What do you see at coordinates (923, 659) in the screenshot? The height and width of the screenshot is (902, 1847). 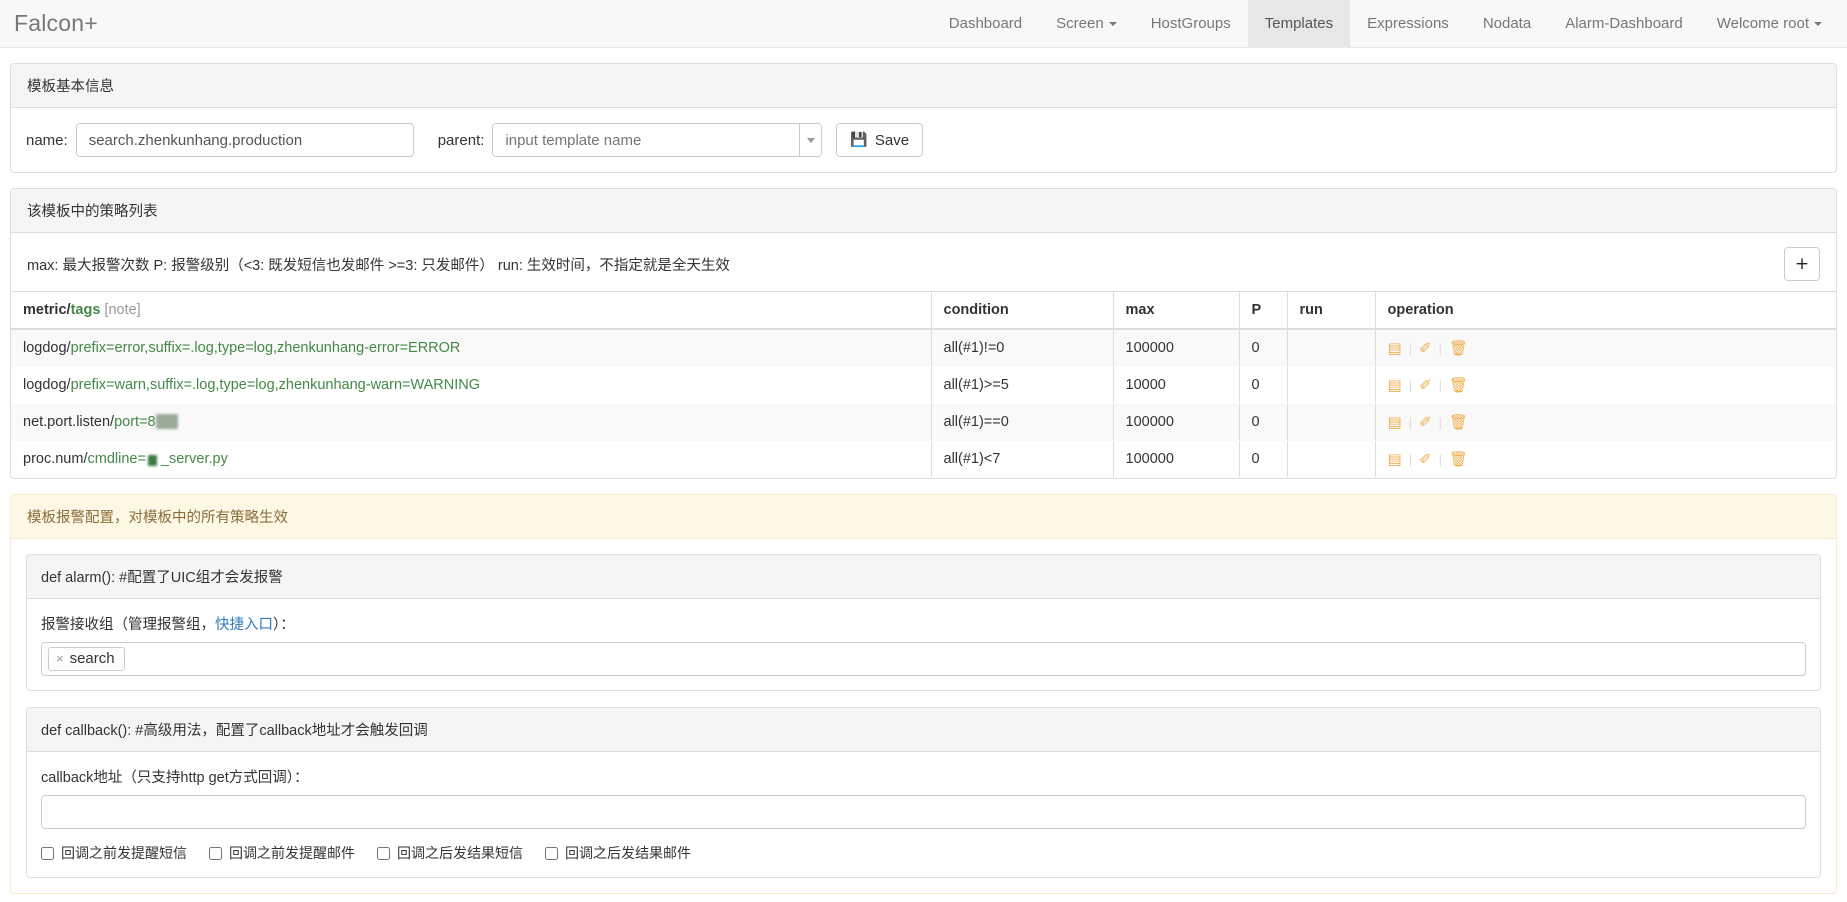 I see `alarm-group-chip-input: × search` at bounding box center [923, 659].